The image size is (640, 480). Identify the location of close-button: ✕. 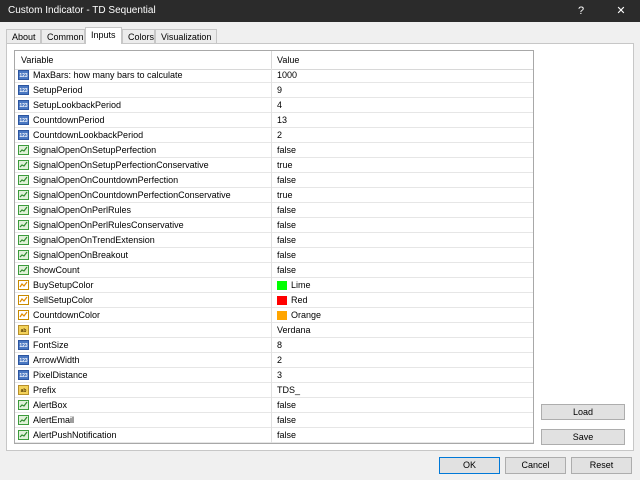
(621, 11).